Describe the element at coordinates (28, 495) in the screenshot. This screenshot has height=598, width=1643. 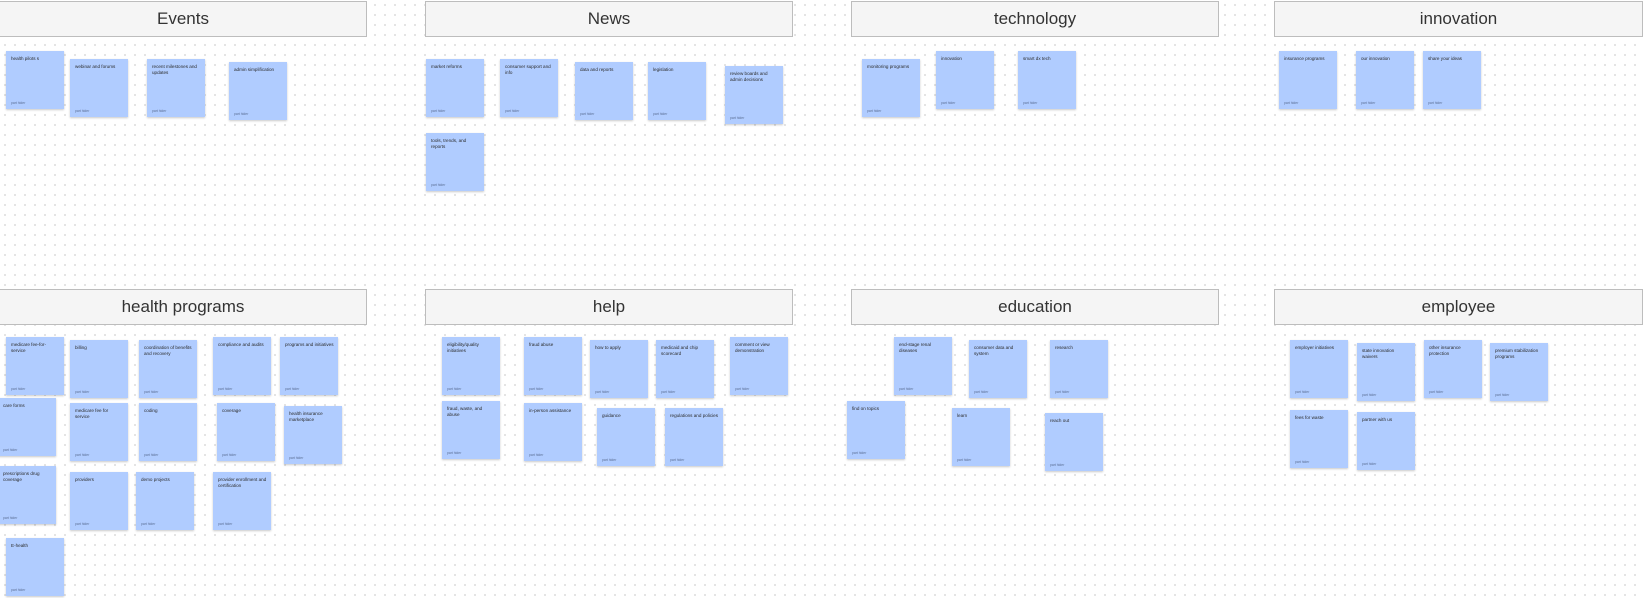
I see `sticky-note: prescriptions drug coverage part hider` at that location.